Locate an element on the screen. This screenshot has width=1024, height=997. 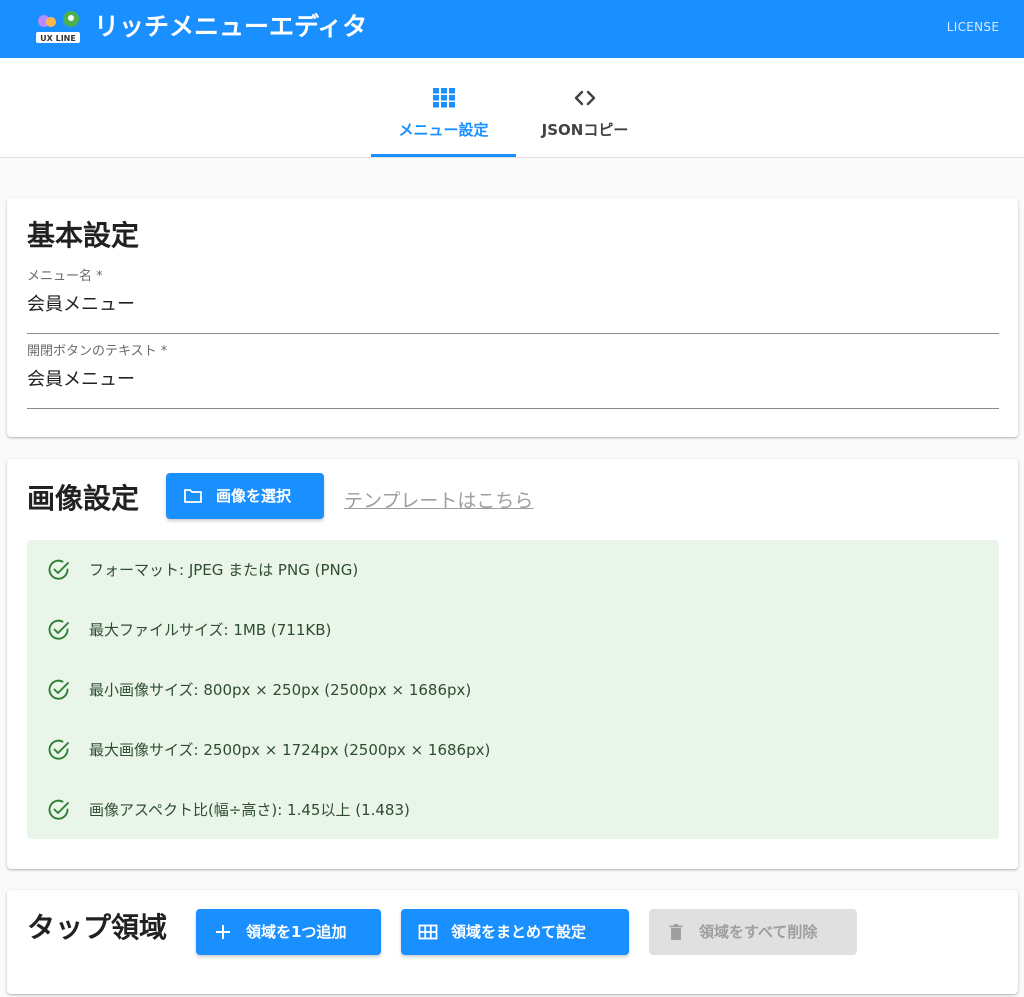
delete-all-areas-label: 領域をすべて削除 is located at coordinates (758, 932).